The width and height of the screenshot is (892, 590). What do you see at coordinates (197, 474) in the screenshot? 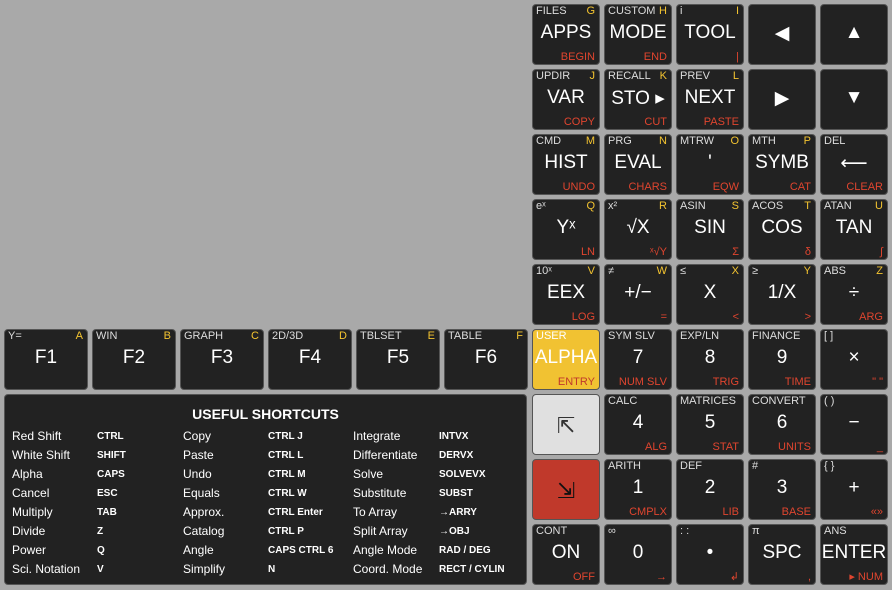
I see `shortcut-name: Undo` at bounding box center [197, 474].